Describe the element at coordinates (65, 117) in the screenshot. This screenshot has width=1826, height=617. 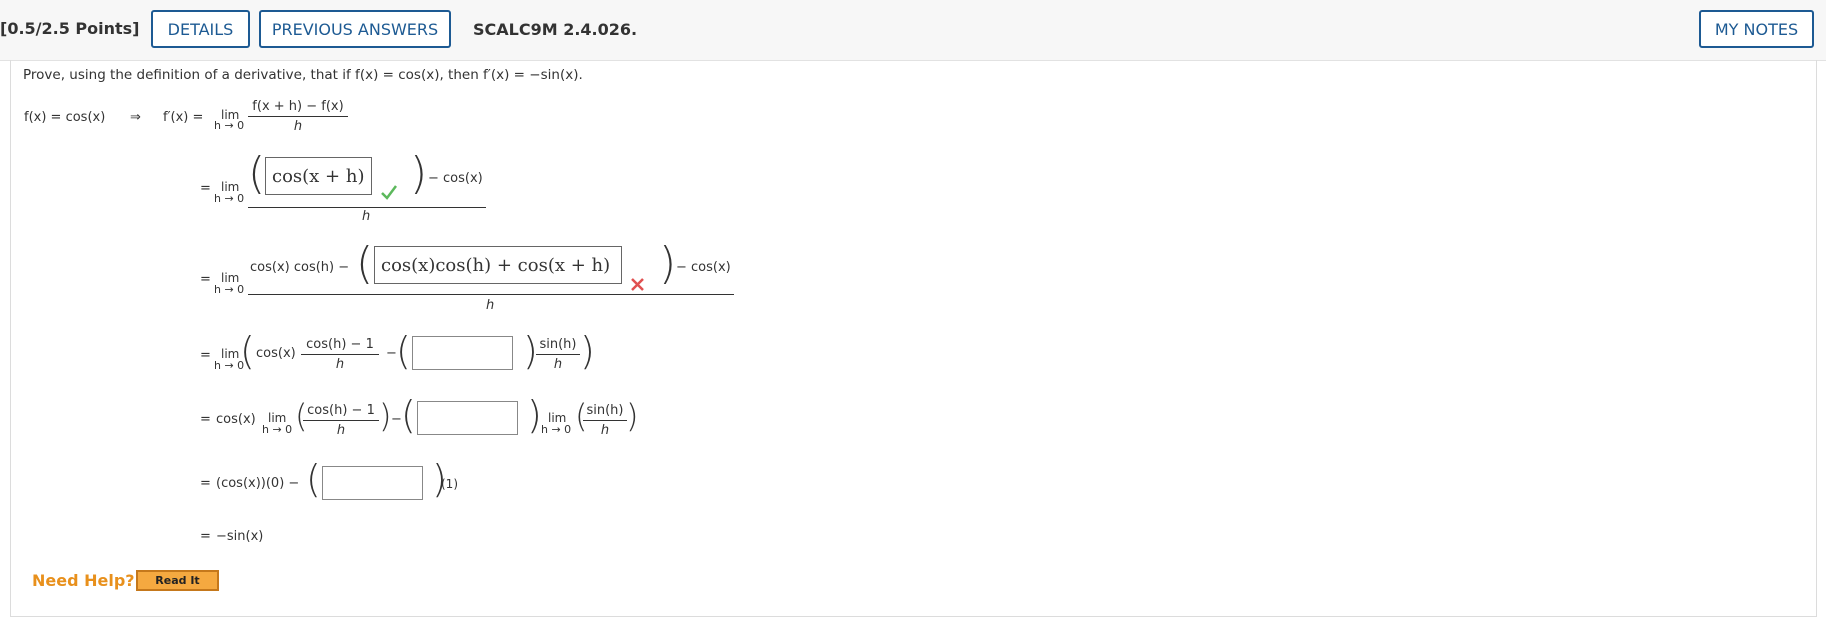
I see `function-definition: f(x) = cos(x)` at that location.